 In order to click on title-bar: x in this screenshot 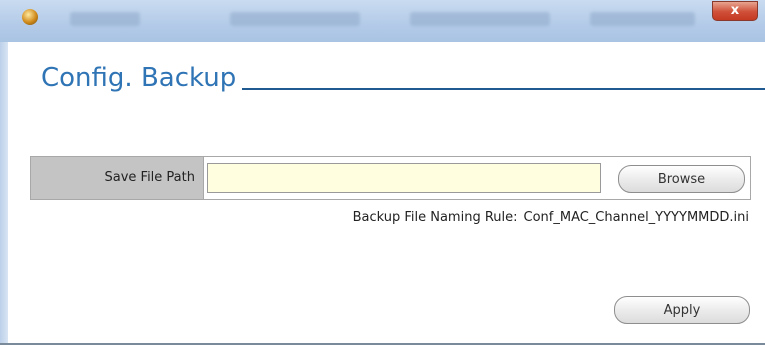, I will do `click(382, 21)`.